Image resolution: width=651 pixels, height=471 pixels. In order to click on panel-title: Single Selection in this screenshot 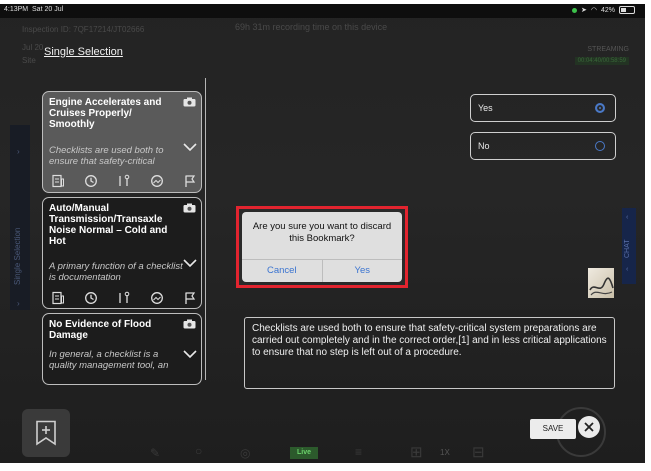, I will do `click(83, 52)`.